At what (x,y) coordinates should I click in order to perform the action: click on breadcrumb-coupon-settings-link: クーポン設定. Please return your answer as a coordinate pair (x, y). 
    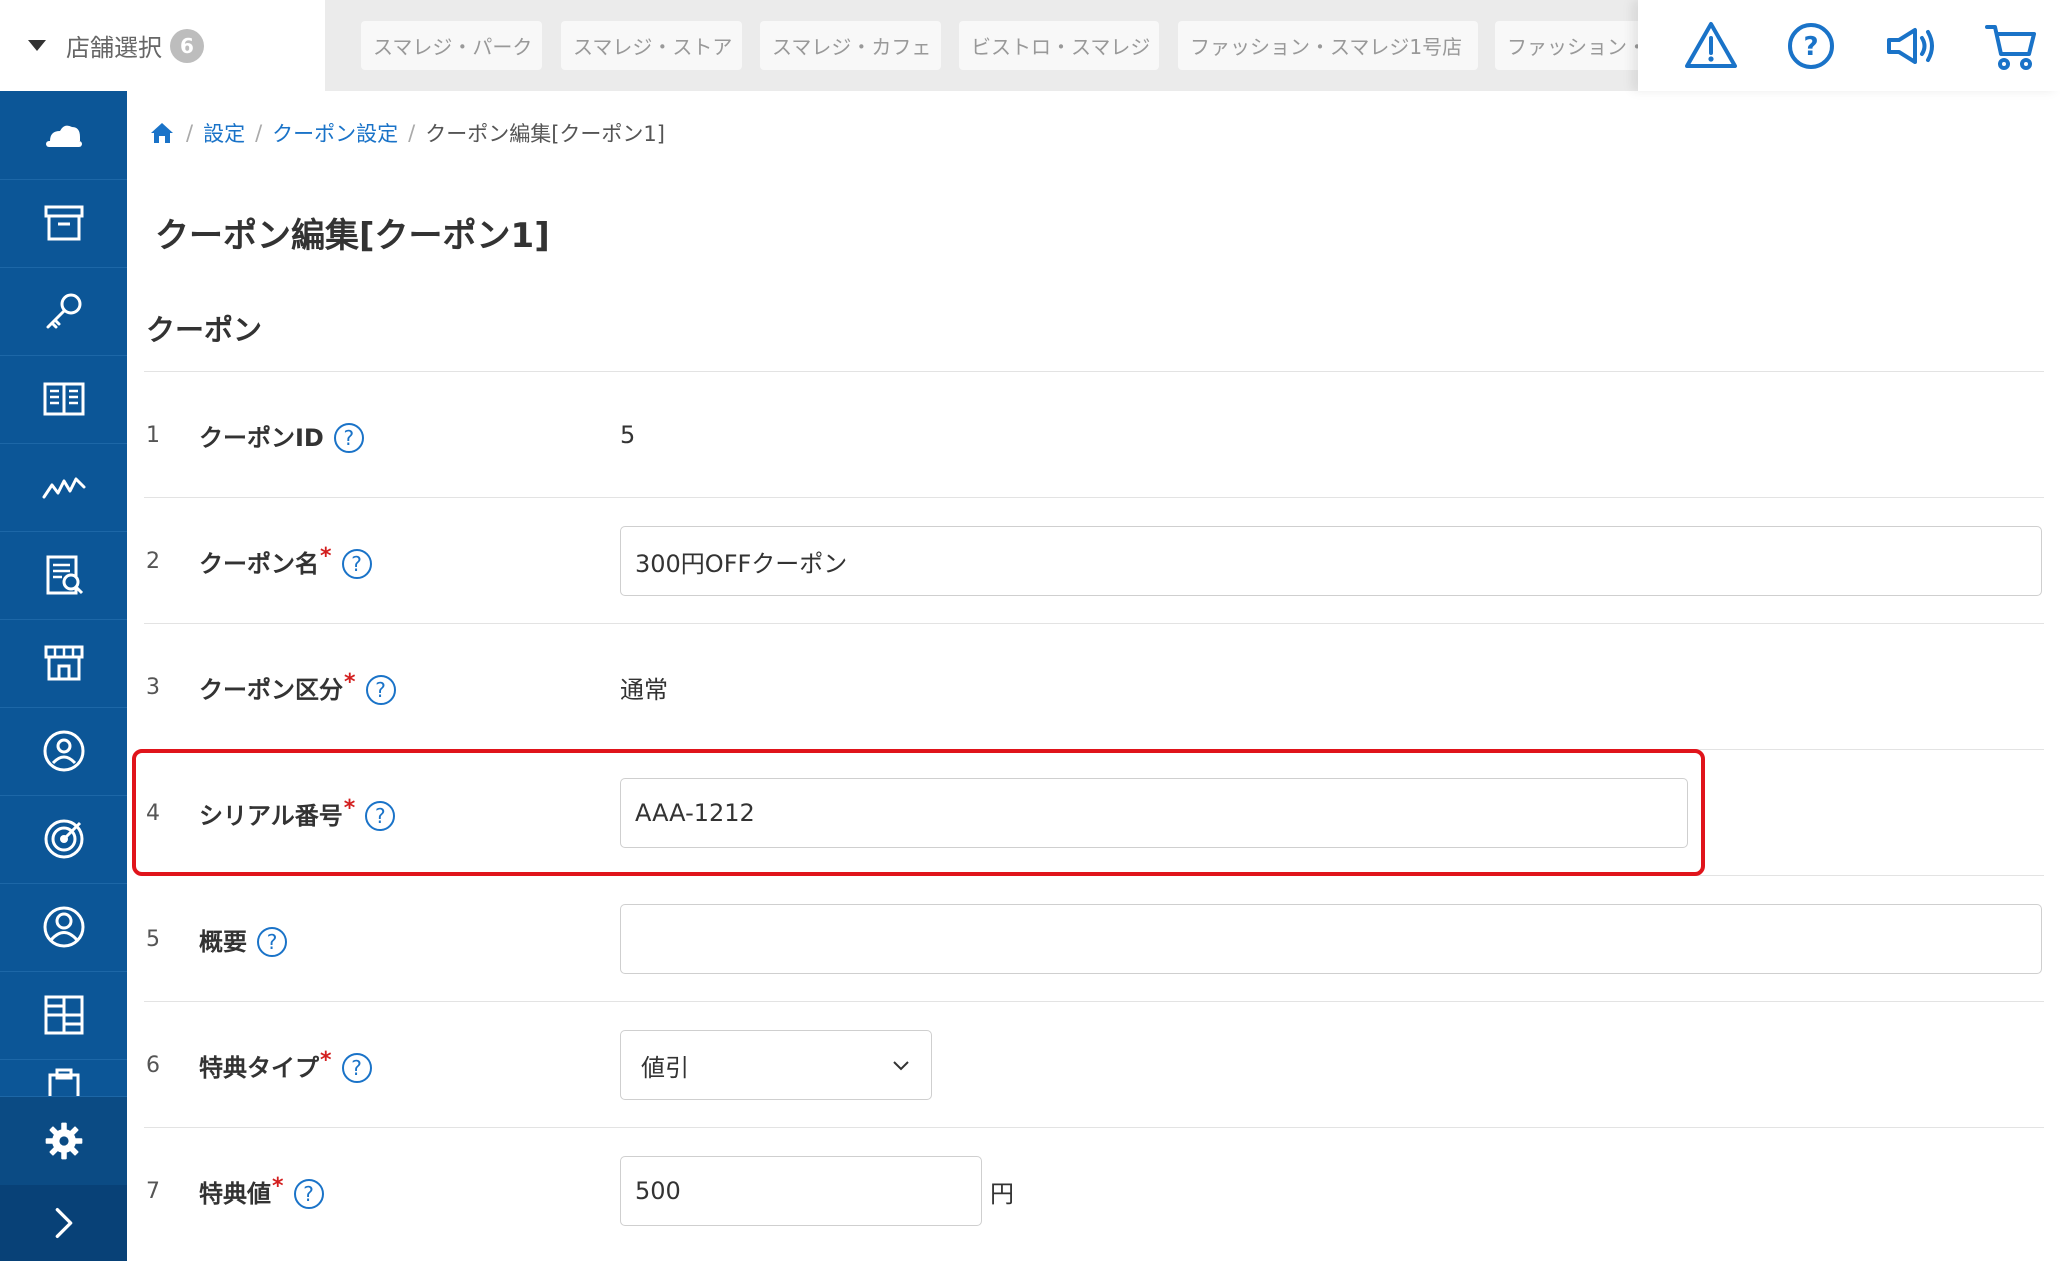
    Looking at the image, I should click on (335, 133).